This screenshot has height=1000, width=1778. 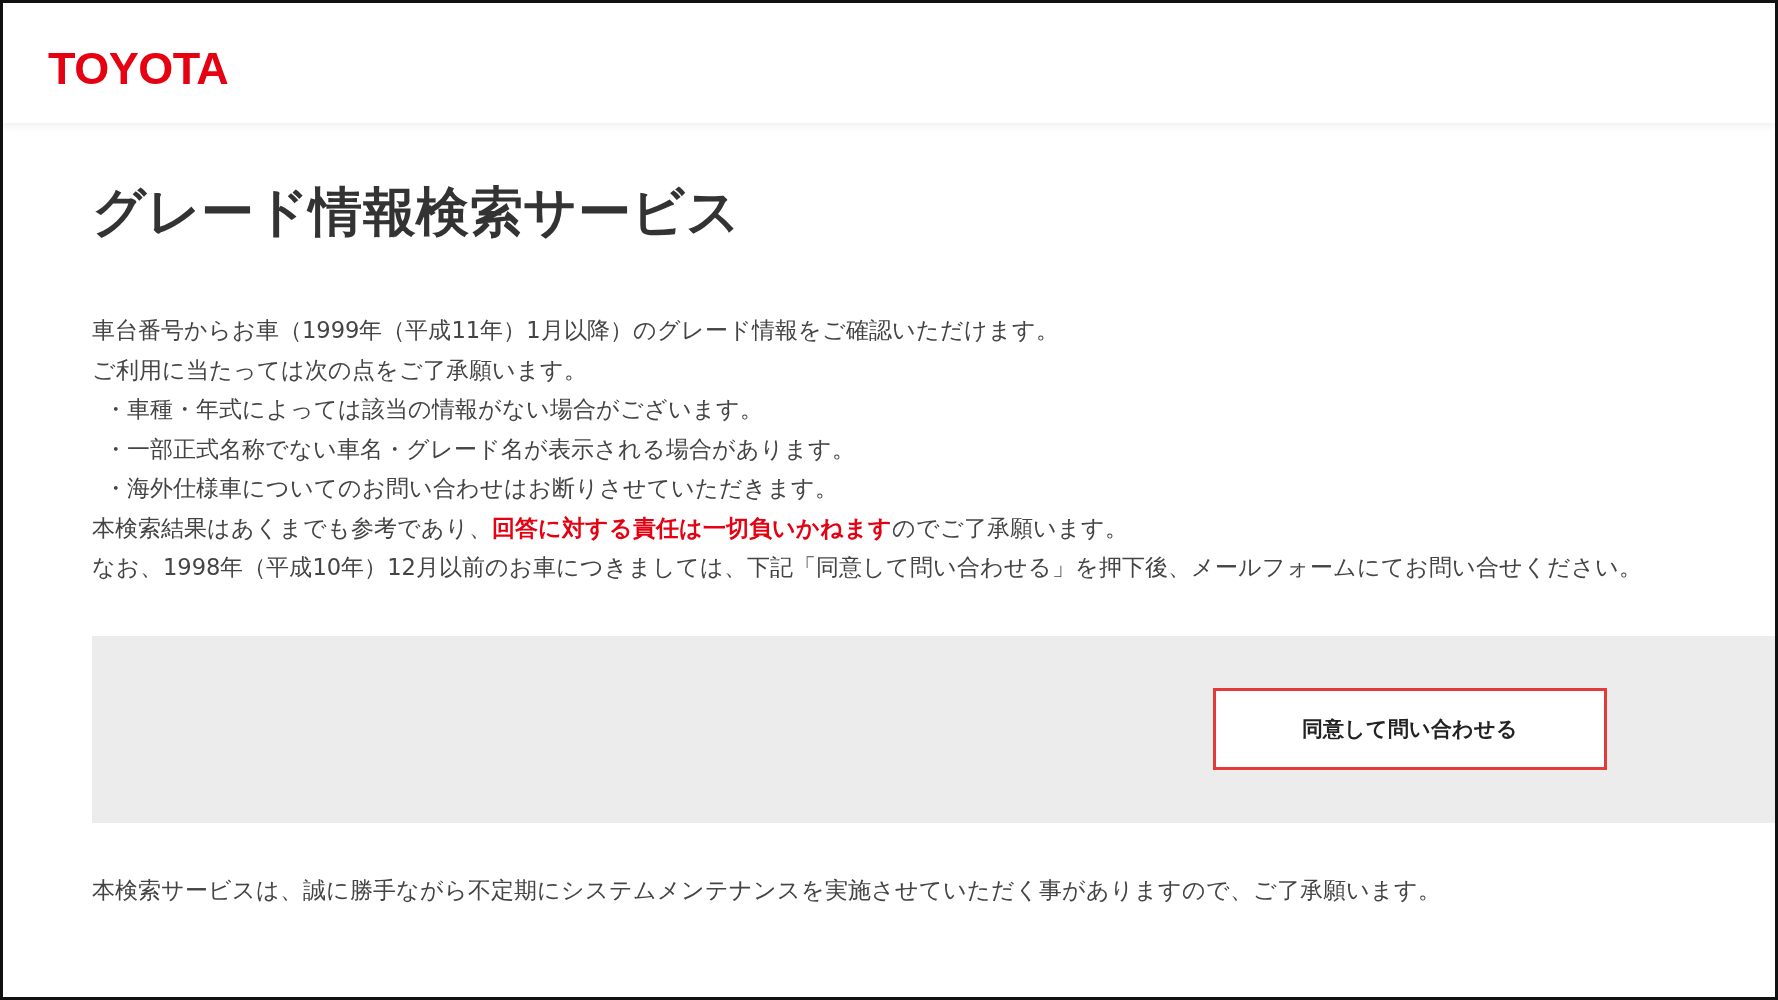 What do you see at coordinates (576, 331) in the screenshot?
I see `intro-text: 車台番号からお車（1999年（平成11年）1月以降）のグレード情報をご確認いただけます。` at bounding box center [576, 331].